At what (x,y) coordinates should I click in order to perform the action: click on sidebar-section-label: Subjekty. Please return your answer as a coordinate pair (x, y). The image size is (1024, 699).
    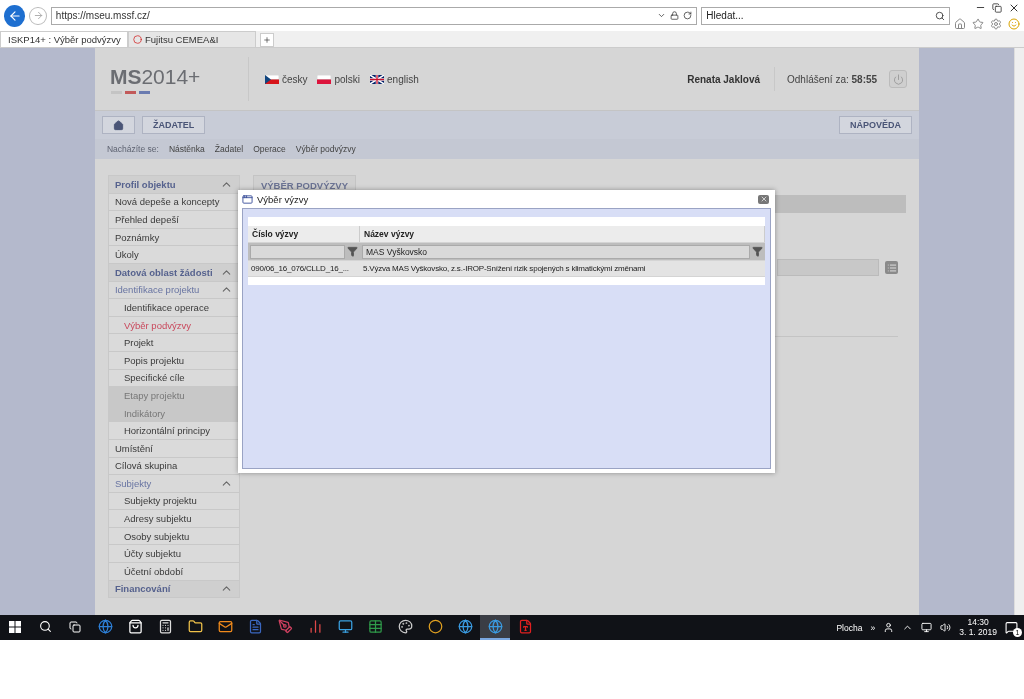
    Looking at the image, I should click on (133, 483).